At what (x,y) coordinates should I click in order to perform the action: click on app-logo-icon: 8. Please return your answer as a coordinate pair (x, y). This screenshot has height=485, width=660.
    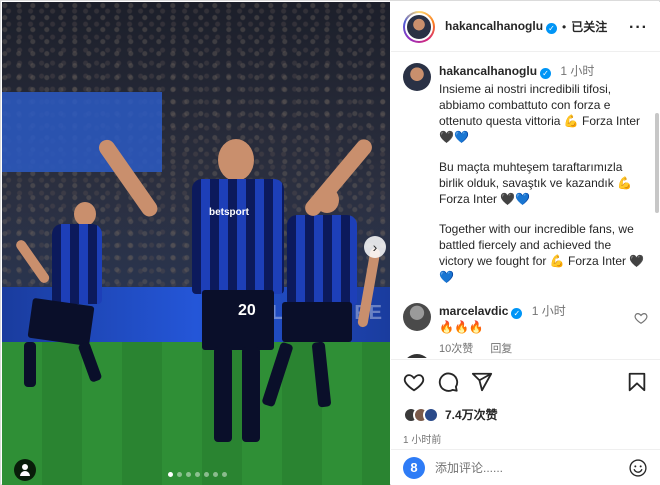
    Looking at the image, I should click on (414, 467).